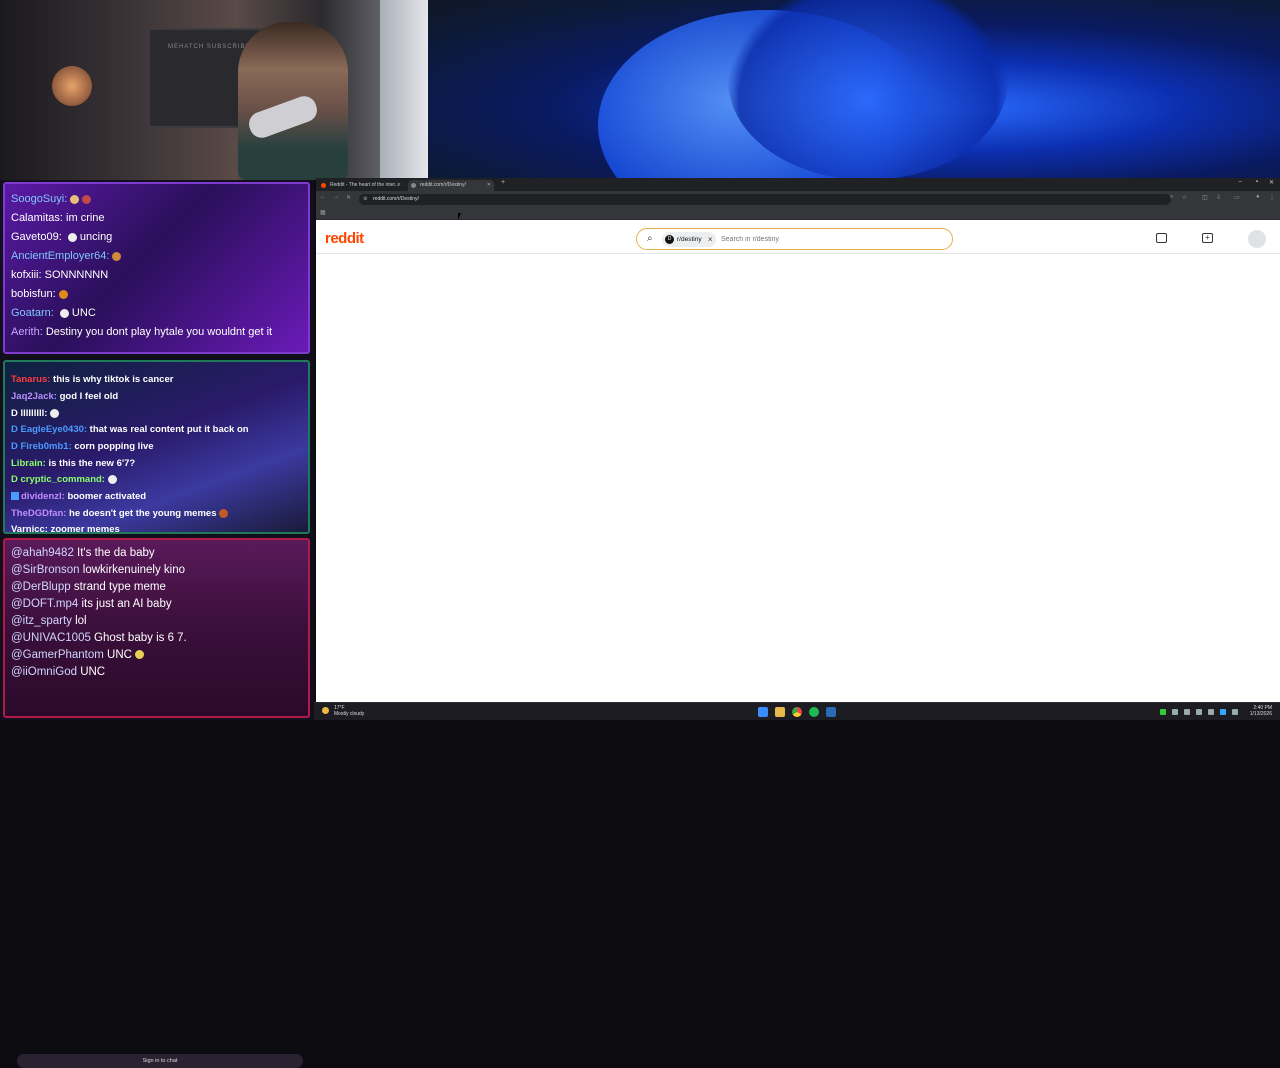 The width and height of the screenshot is (1280, 1068). I want to click on sidebar-icon: ▭, so click(1237, 197).